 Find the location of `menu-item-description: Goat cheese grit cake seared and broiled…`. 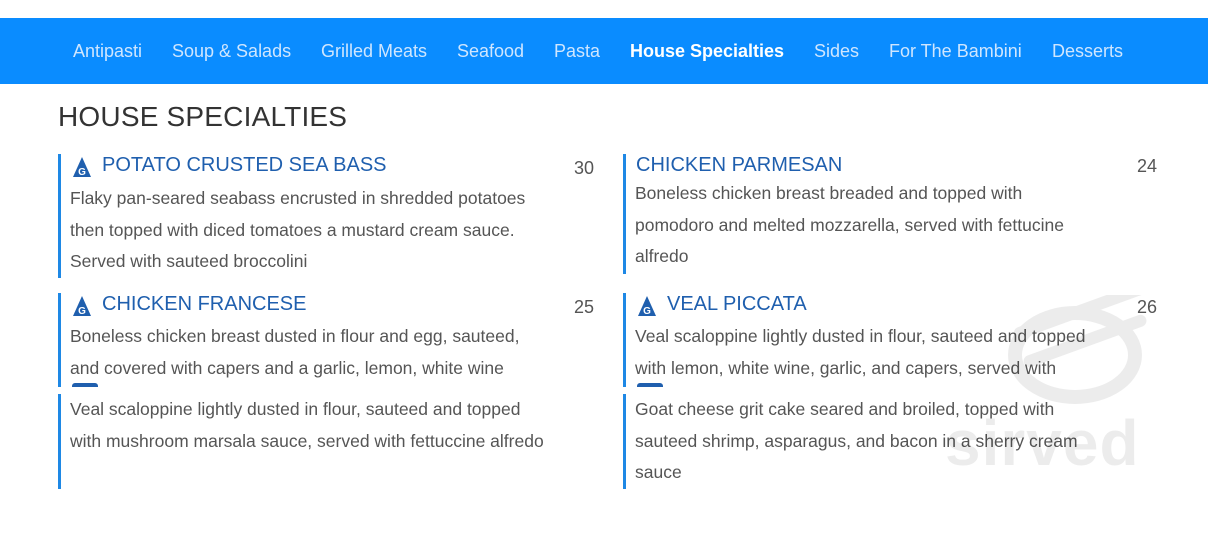

menu-item-description: Goat cheese grit cake seared and broiled… is located at coordinates (856, 440).